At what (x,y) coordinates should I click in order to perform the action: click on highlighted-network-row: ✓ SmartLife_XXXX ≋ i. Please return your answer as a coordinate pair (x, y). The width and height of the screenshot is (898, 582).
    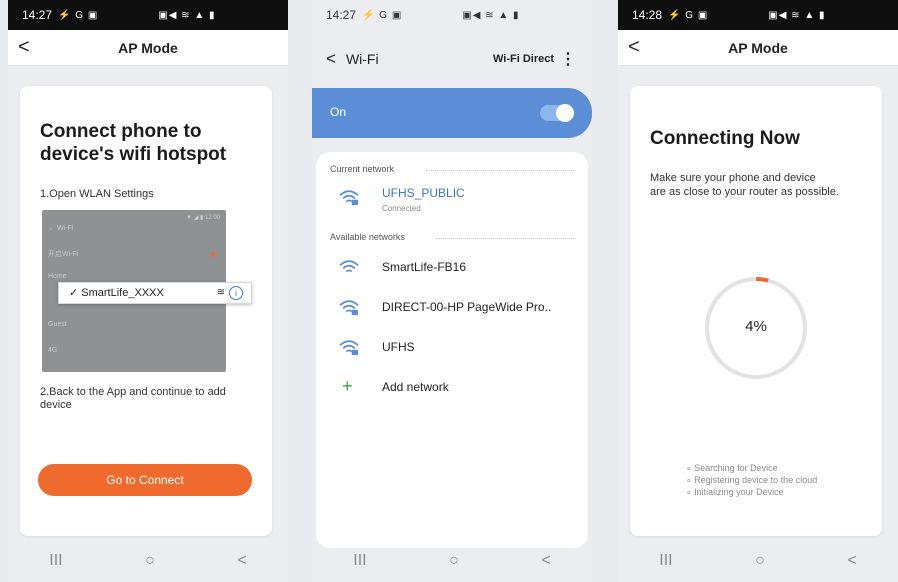
    Looking at the image, I should click on (155, 293).